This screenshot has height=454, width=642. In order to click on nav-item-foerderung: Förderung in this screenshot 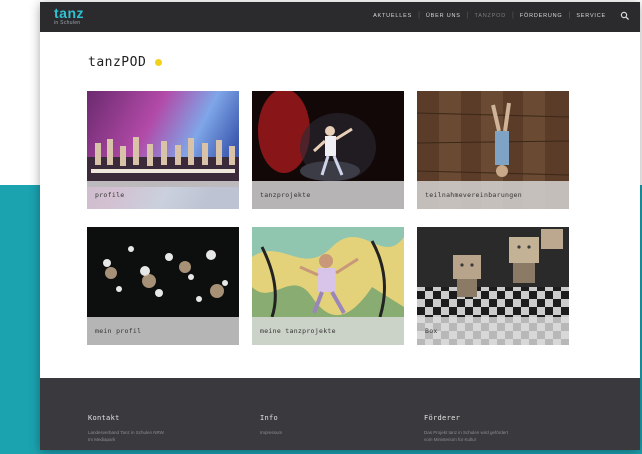, I will do `click(541, 16)`.